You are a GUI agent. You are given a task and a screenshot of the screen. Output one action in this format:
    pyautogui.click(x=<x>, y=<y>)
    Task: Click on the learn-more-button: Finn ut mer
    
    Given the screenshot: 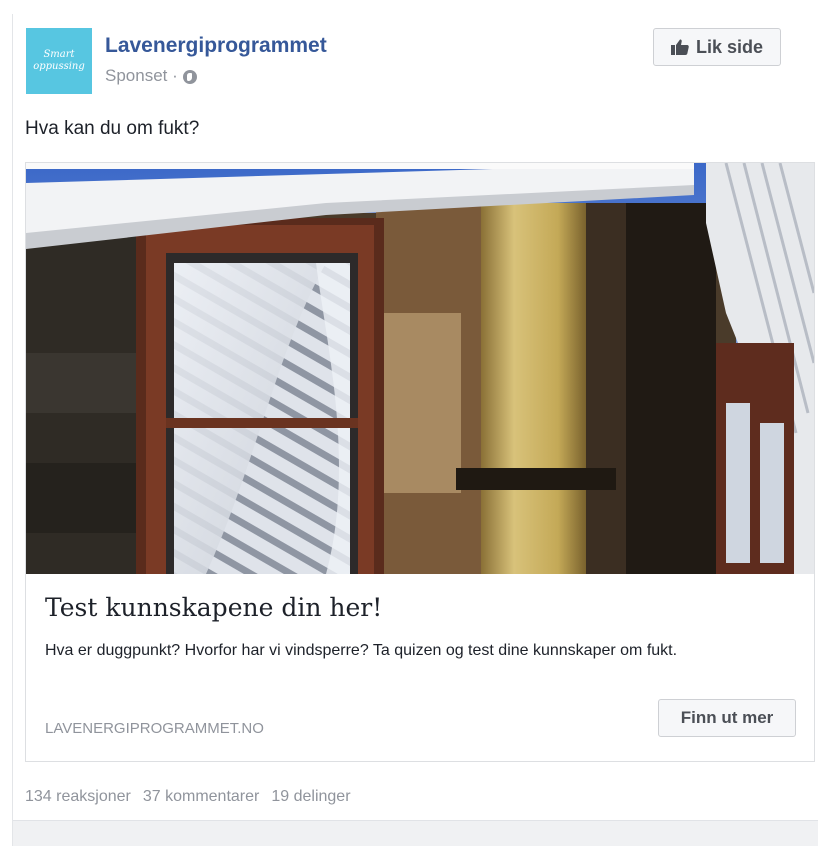 What is the action you would take?
    pyautogui.click(x=727, y=718)
    